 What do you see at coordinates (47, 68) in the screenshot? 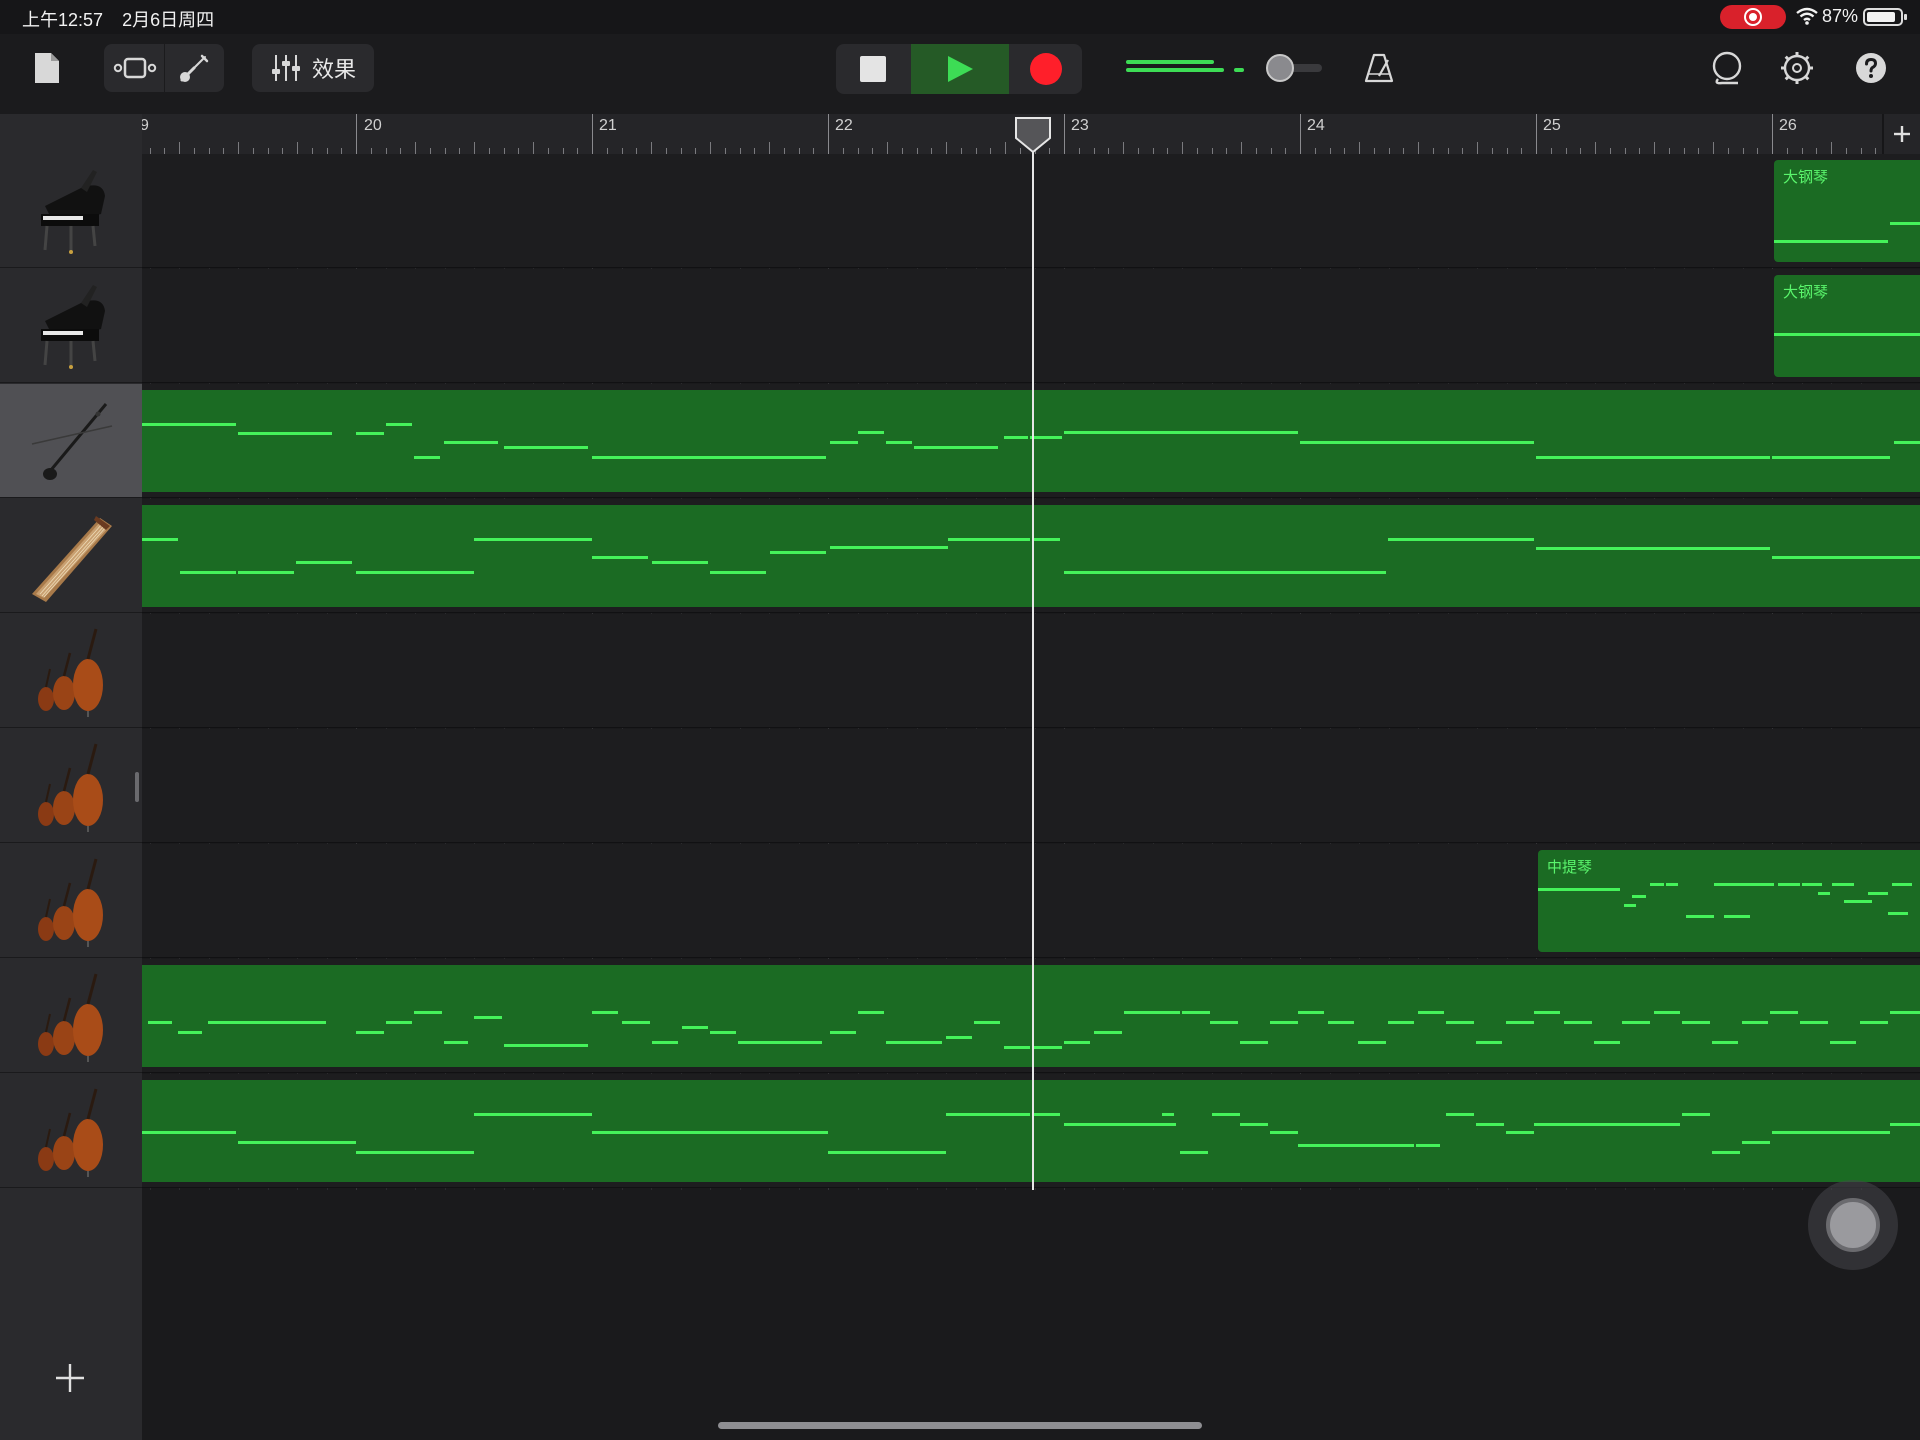
I see `my-songs-button` at bounding box center [47, 68].